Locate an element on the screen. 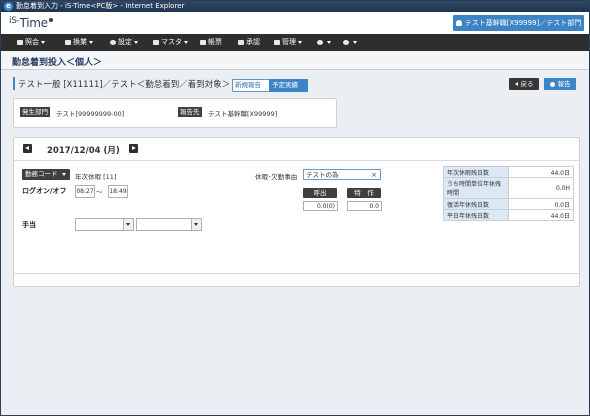 The image size is (590, 416). user-menu-button: テスト基幹職[X99999]／テスト部門 is located at coordinates (518, 23).